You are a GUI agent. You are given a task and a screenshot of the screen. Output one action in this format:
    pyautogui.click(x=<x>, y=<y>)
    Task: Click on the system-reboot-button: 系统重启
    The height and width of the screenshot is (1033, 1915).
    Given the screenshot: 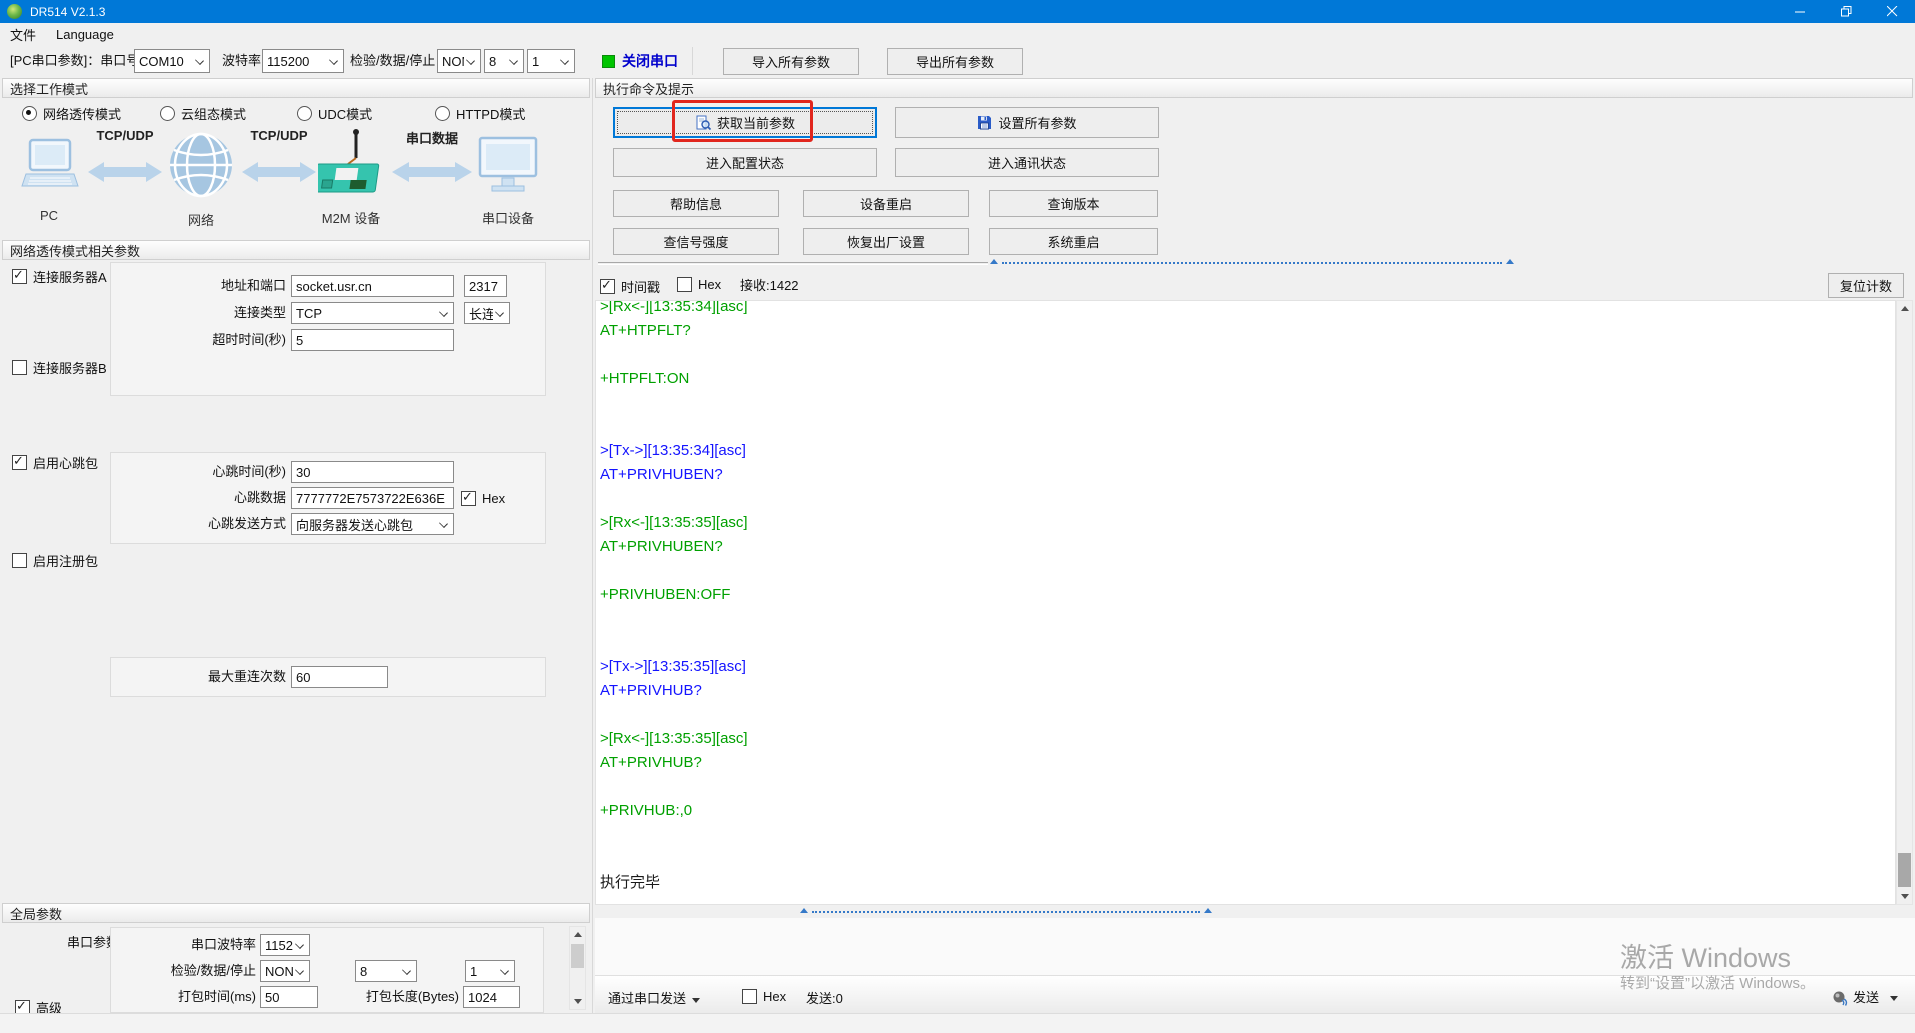 What is the action you would take?
    pyautogui.click(x=1073, y=241)
    